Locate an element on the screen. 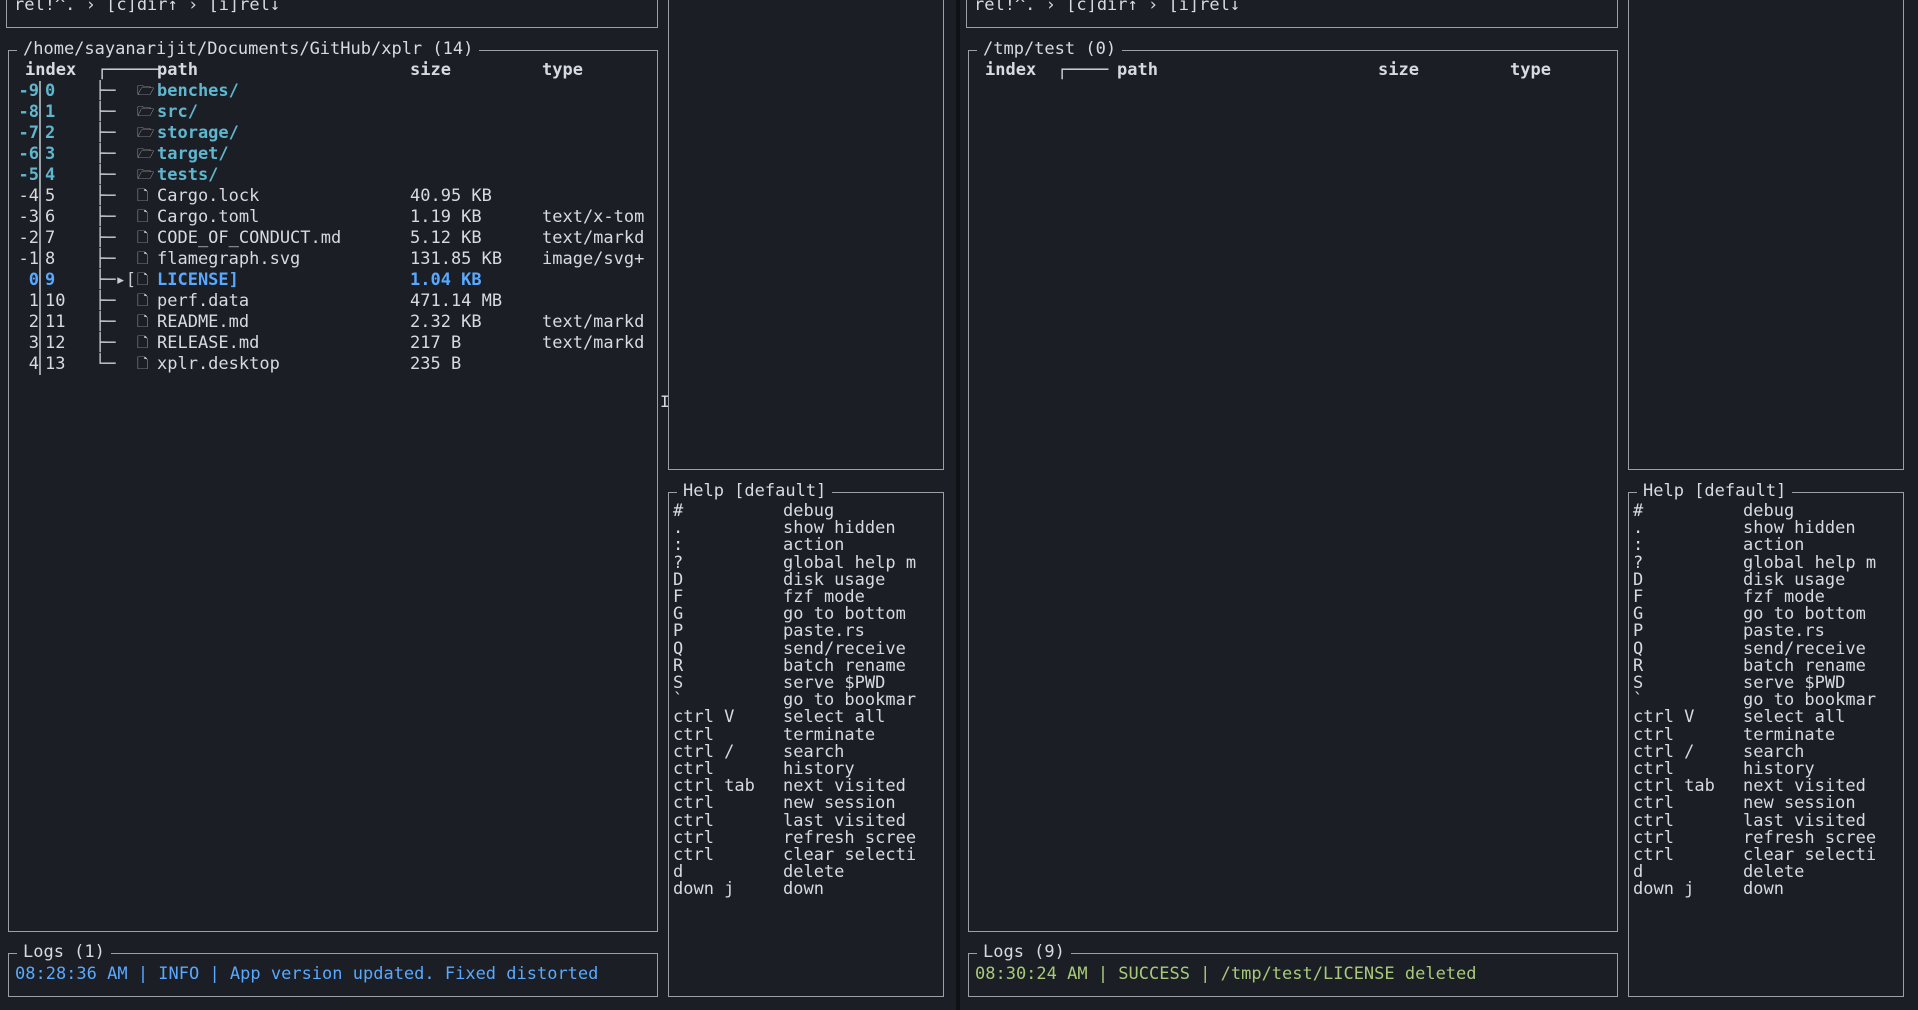 The width and height of the screenshot is (1918, 1010). table-row: 1 10 ├─ 🗋 perf.data 471.14 MB is located at coordinates (327, 301).